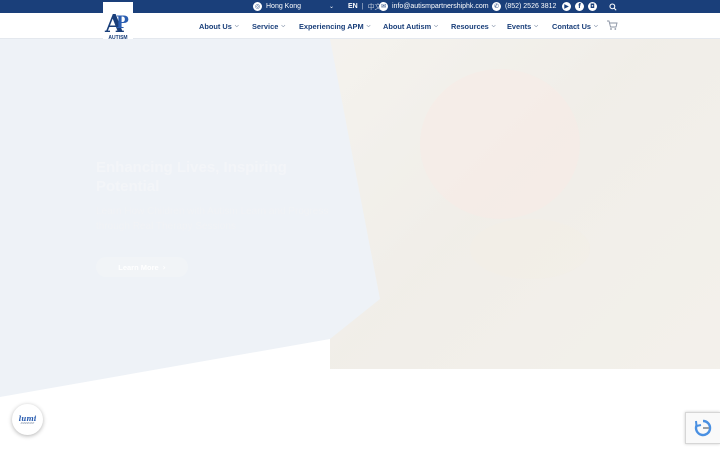 The width and height of the screenshot is (720, 450). Describe the element at coordinates (383, 6) in the screenshot. I see `mail-icon: ✉` at that location.